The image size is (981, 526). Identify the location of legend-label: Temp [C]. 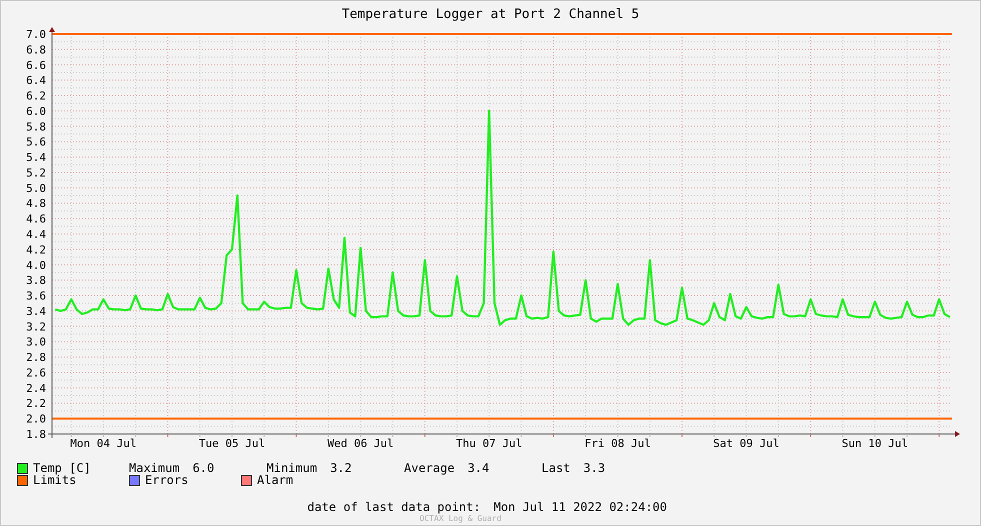
(62, 468).